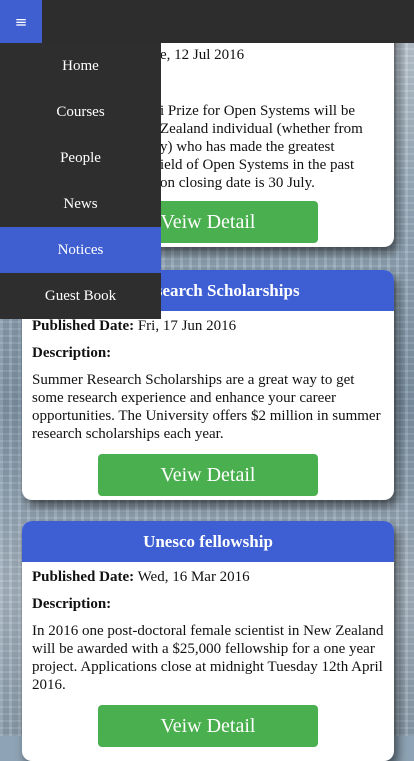  Describe the element at coordinates (202, 55) in the screenshot. I see `published-date: e, 12 Jul 2016` at that location.